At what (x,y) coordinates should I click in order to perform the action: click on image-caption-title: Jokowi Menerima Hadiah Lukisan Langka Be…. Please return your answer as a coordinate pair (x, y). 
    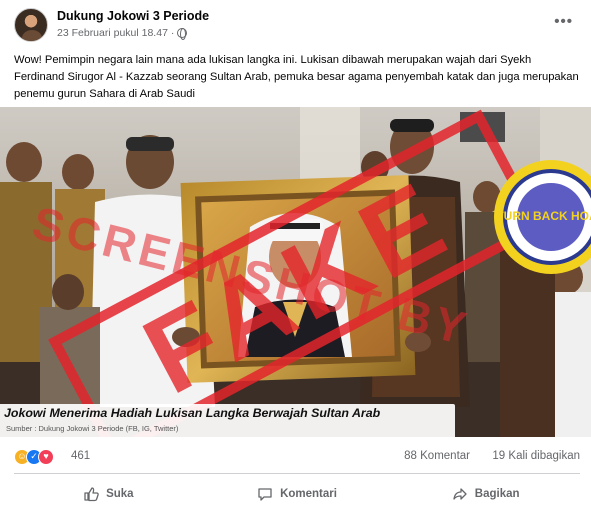
    Looking at the image, I should click on (192, 413).